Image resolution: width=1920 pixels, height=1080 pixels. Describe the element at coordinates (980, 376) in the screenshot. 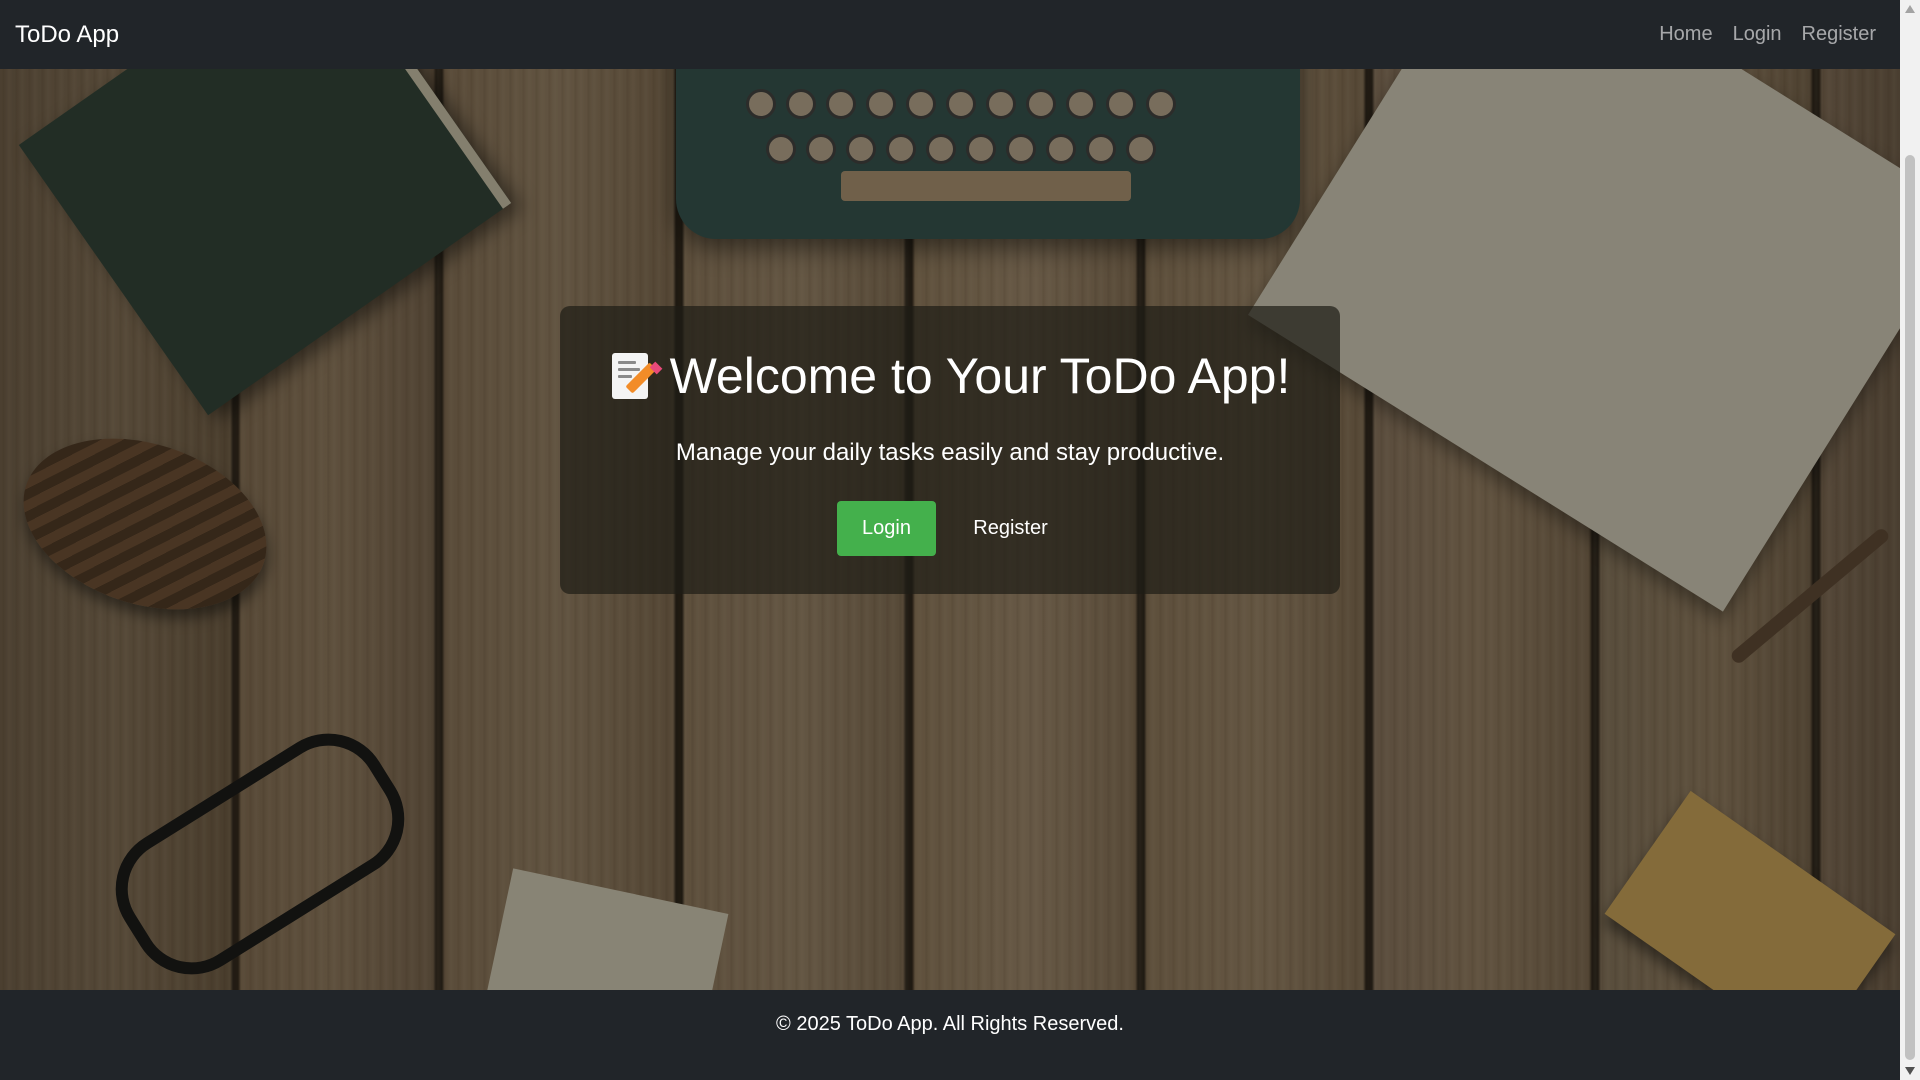

I see `welcome-title: Welcome to Your ToDo App!` at that location.